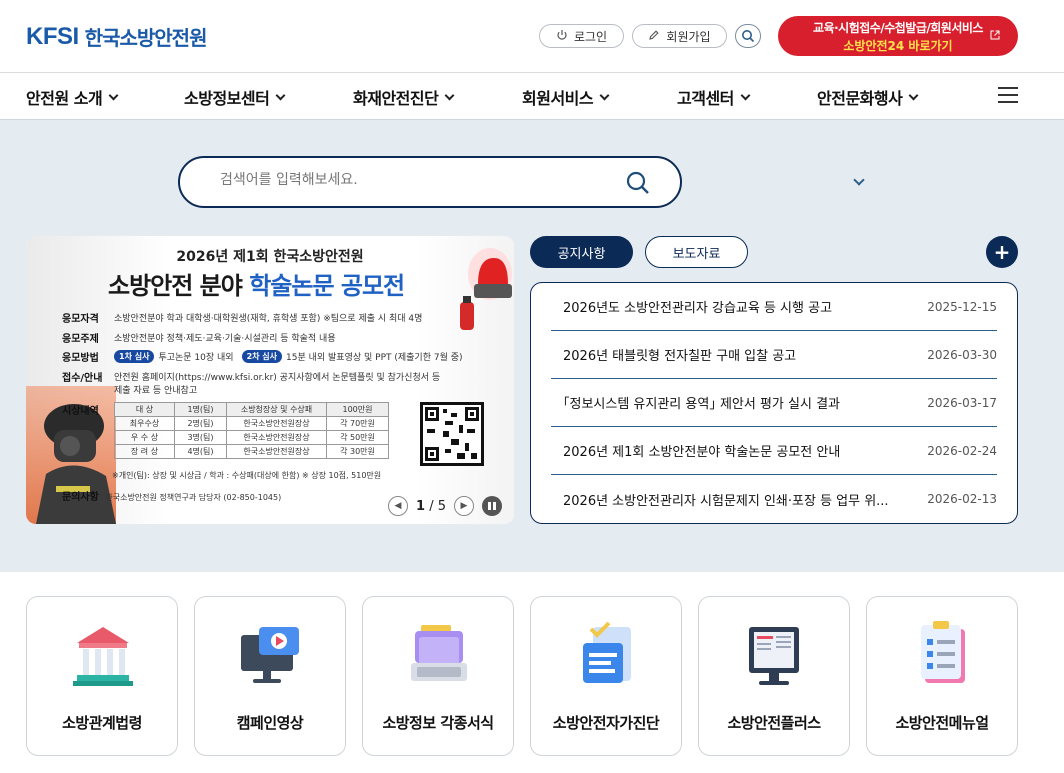 Image resolution: width=1064 pixels, height=773 pixels. What do you see at coordinates (357, 423) in the screenshot?
I see `table-cell: 각 70만원` at bounding box center [357, 423].